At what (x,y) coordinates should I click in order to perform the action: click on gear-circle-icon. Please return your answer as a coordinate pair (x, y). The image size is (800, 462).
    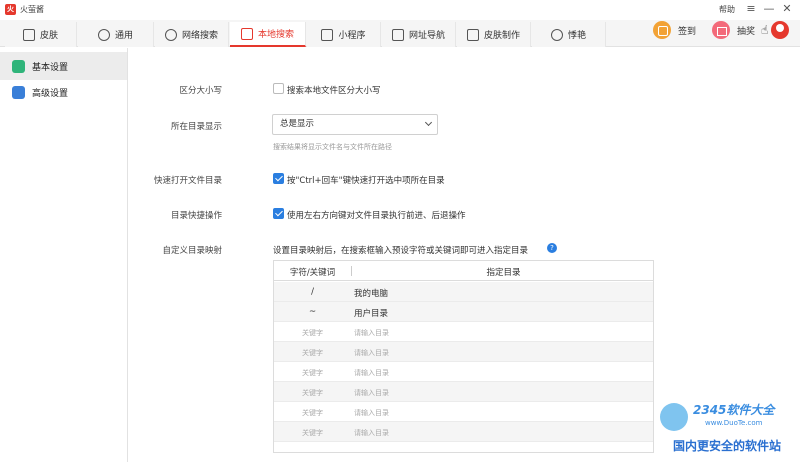
    Looking at the image, I should click on (103, 34).